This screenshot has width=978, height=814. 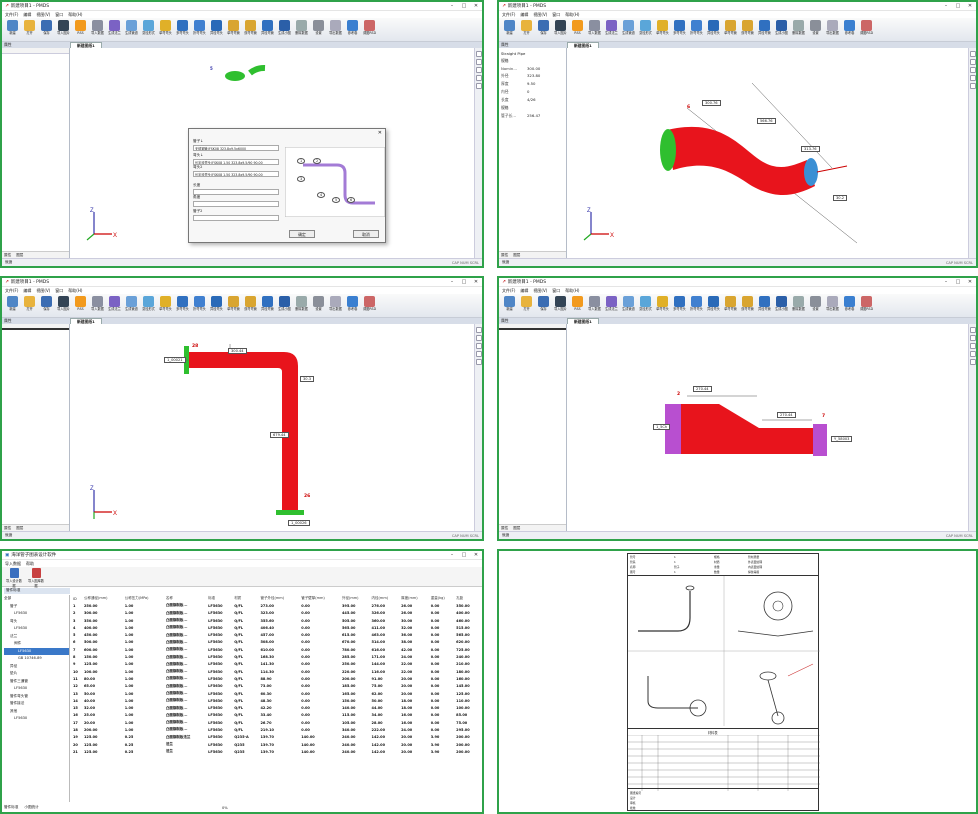 I want to click on tab-standards: 管件标准, so click(x=11, y=807).